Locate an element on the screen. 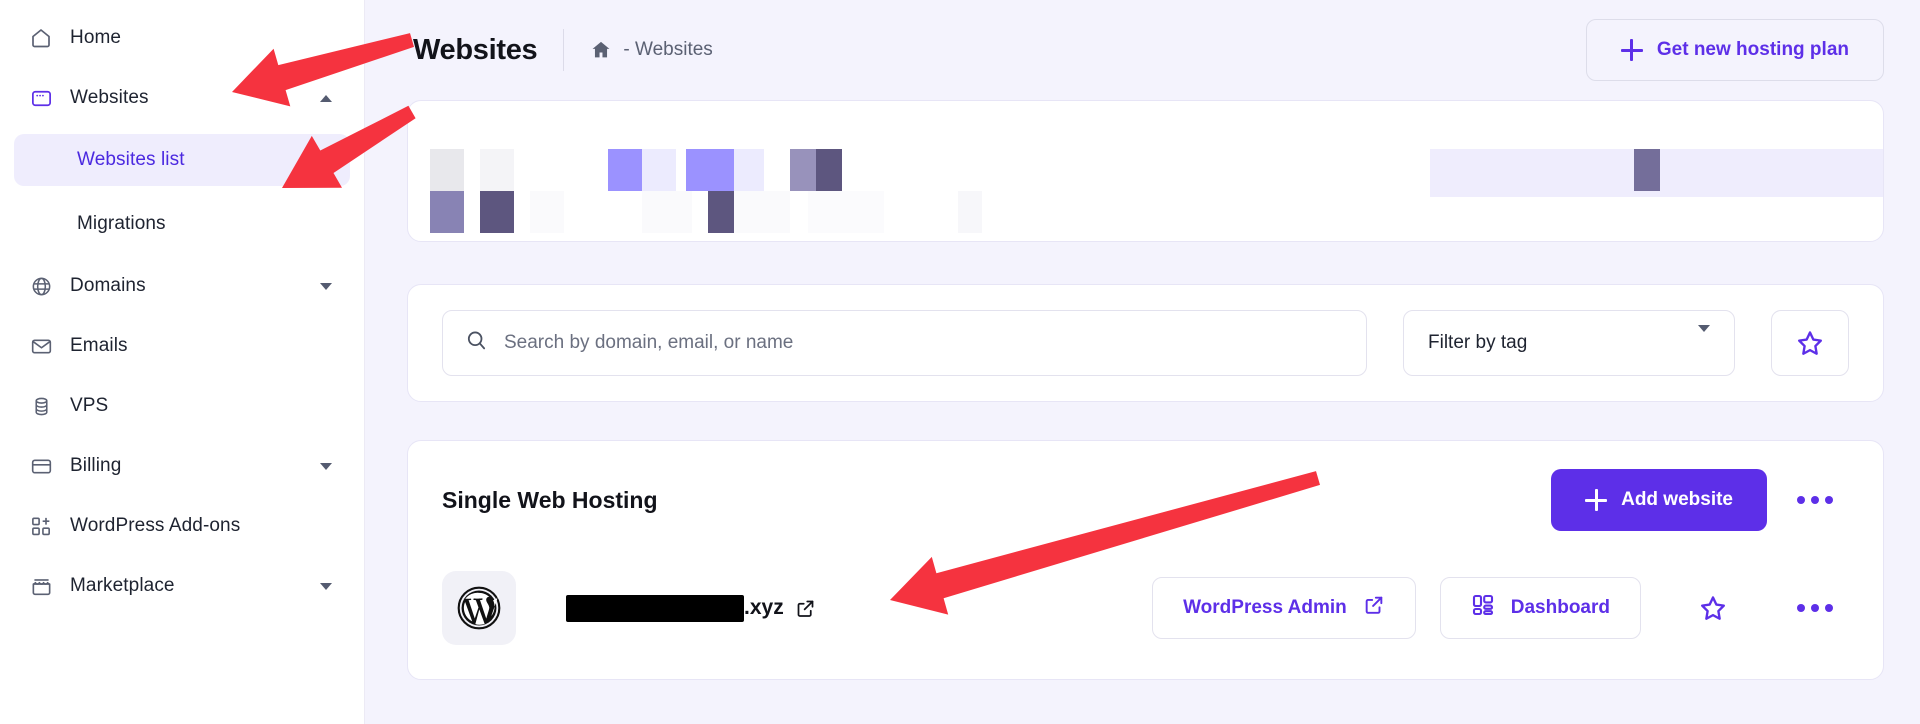 This screenshot has height=724, width=1920. filter-by-tag-label: Filter by tag is located at coordinates (1478, 342).